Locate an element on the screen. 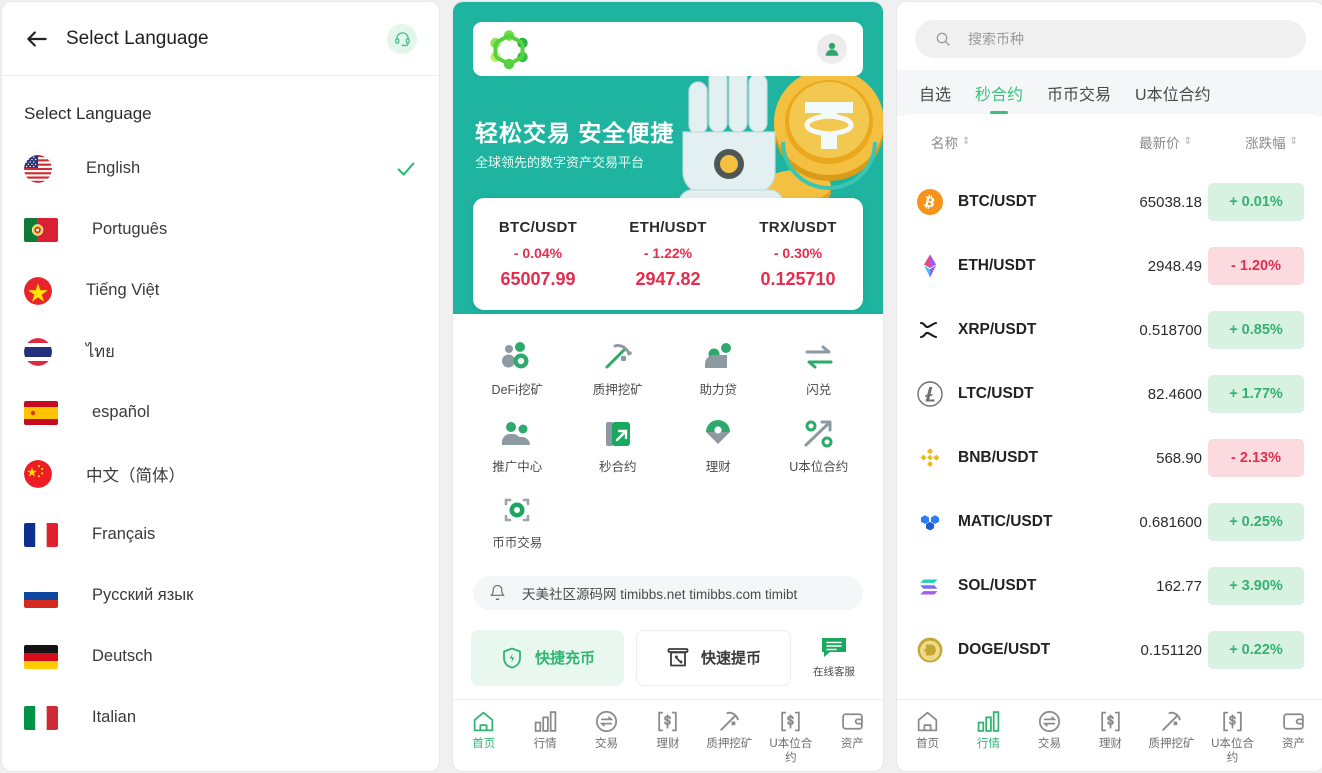 Image resolution: width=1322 pixels, height=773 pixels. finance-dollar-icon is located at coordinates (1110, 721).